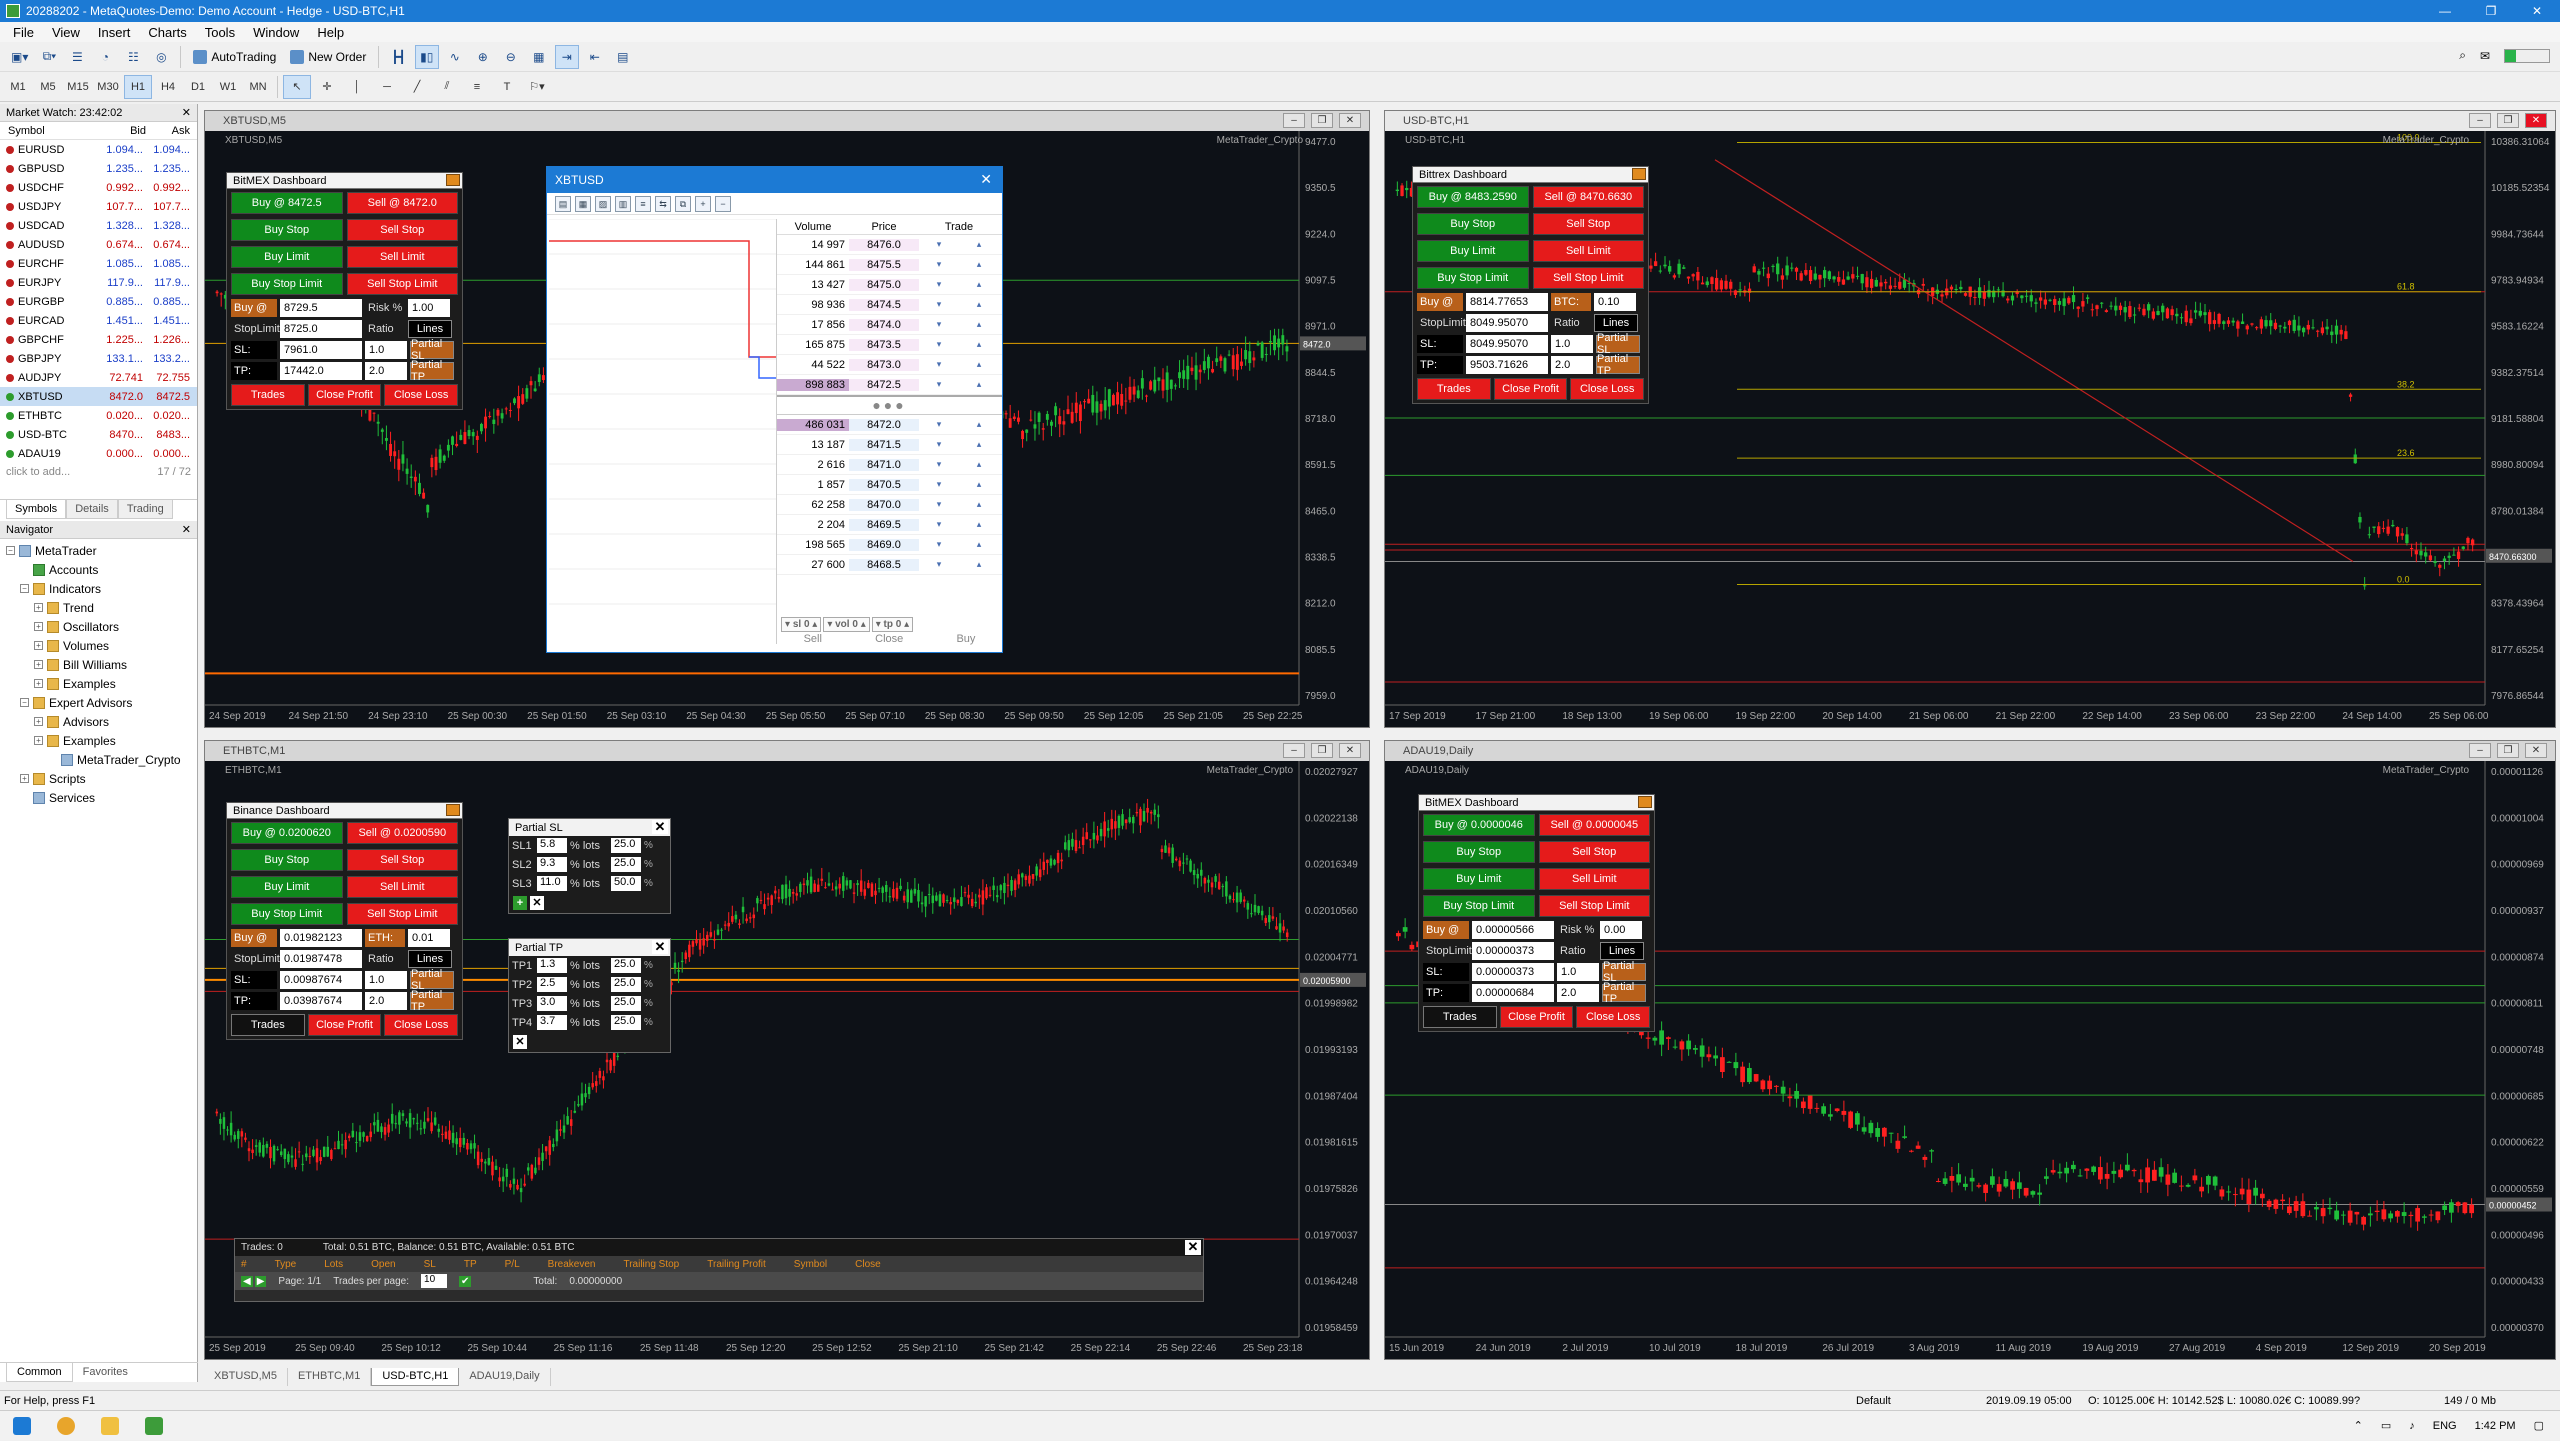 This screenshot has height=1441, width=2560. What do you see at coordinates (98, 569) in the screenshot?
I see `navigator-item: Accounts` at bounding box center [98, 569].